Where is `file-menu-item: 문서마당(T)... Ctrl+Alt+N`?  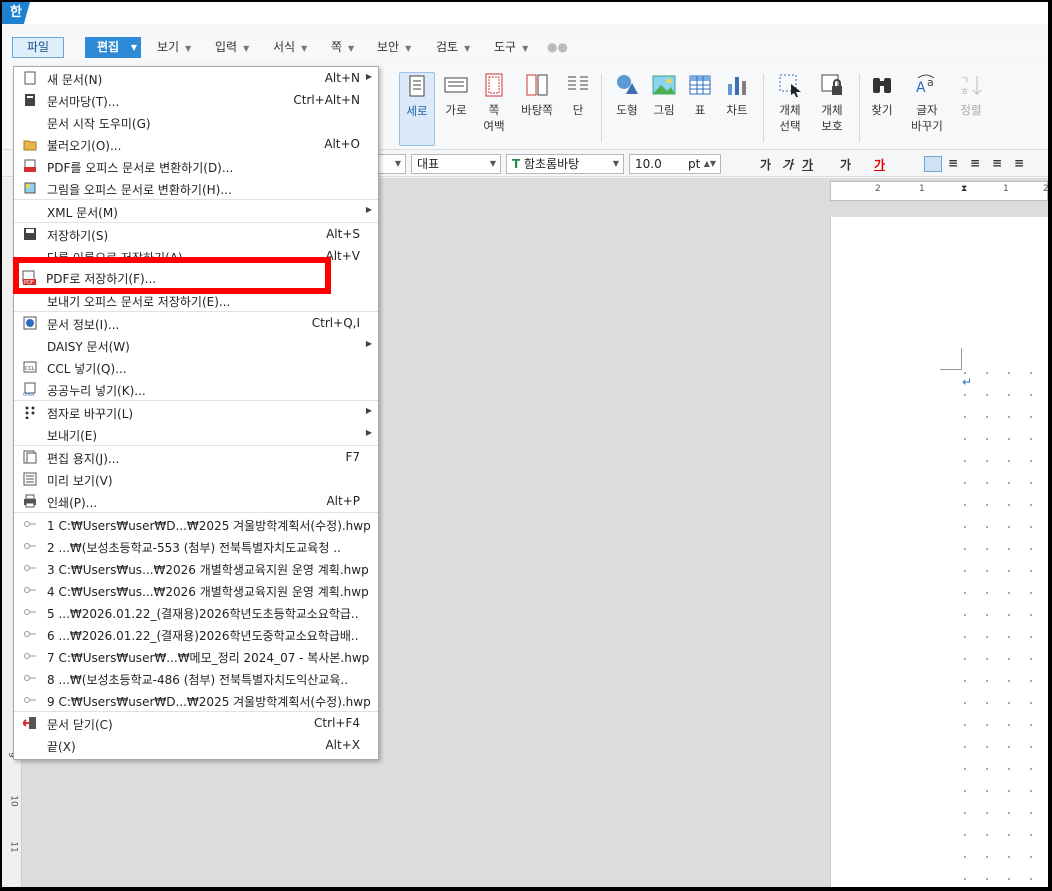
file-menu-item: 문서마당(T)... Ctrl+Alt+N is located at coordinates (196, 100).